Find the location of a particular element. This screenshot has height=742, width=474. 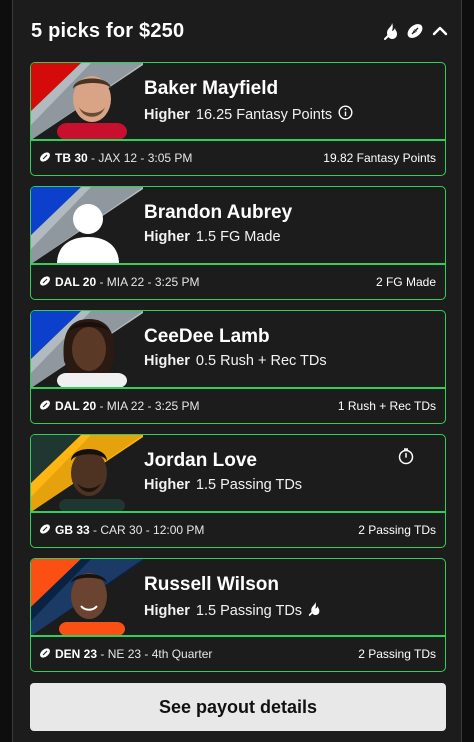

pick-line: Higher 0.5 Rush + Rec TDs is located at coordinates (235, 361).